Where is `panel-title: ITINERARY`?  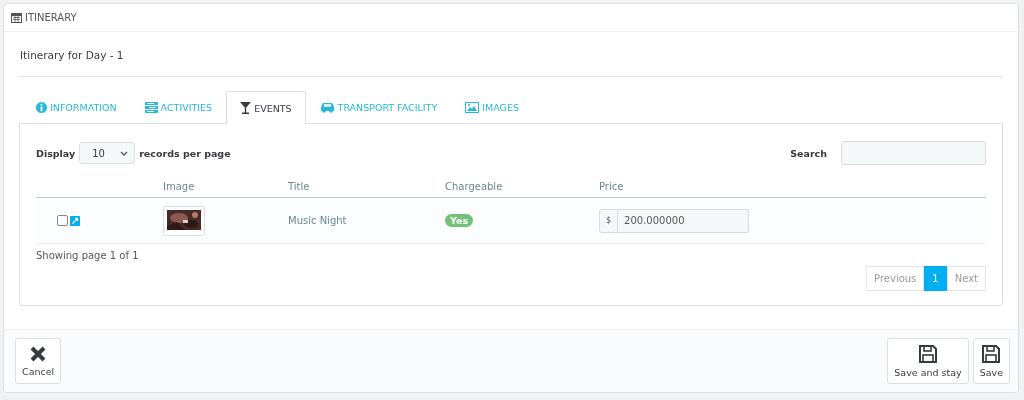 panel-title: ITINERARY is located at coordinates (51, 17).